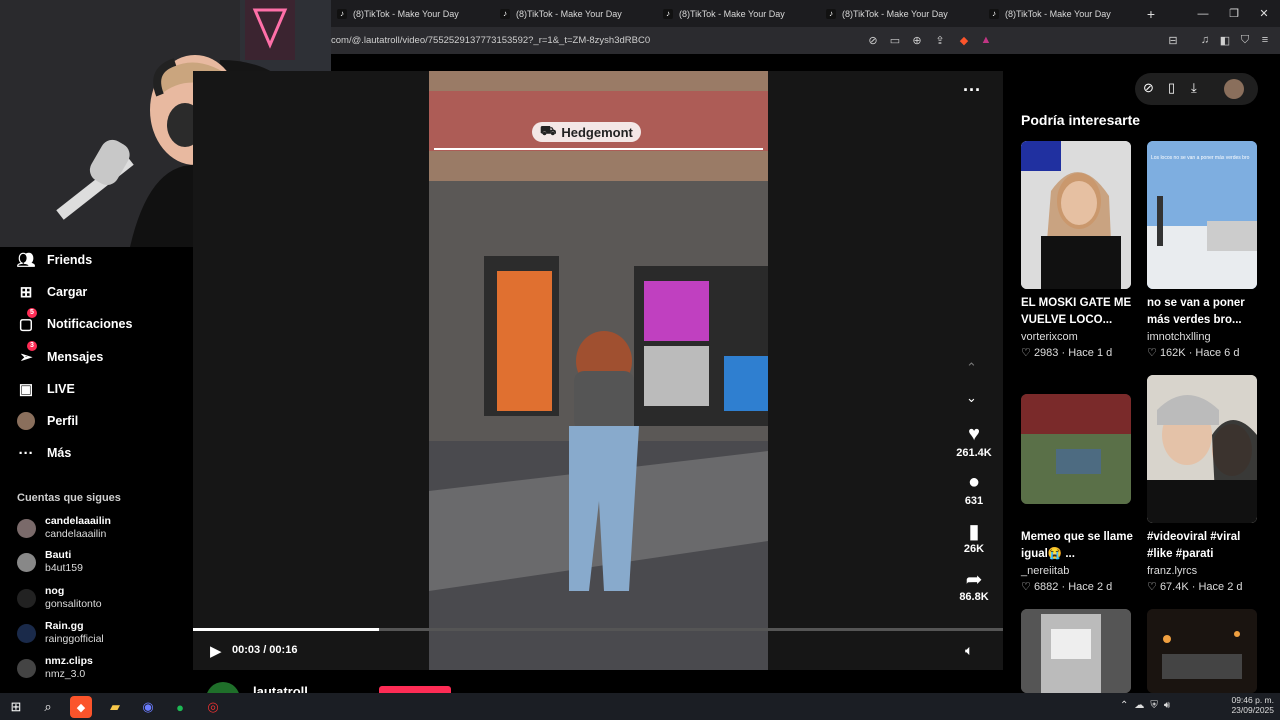 The image size is (1280, 720). Describe the element at coordinates (1225, 40) in the screenshot. I see `sidebar-toggle-icon: ◧` at that location.